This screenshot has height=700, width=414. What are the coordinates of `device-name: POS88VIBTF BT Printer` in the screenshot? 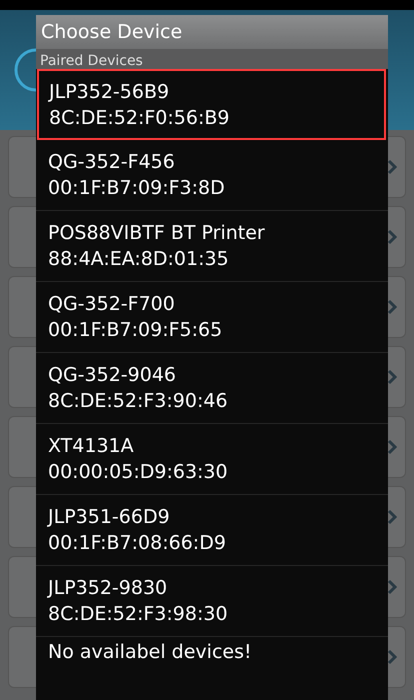 It's located at (157, 233).